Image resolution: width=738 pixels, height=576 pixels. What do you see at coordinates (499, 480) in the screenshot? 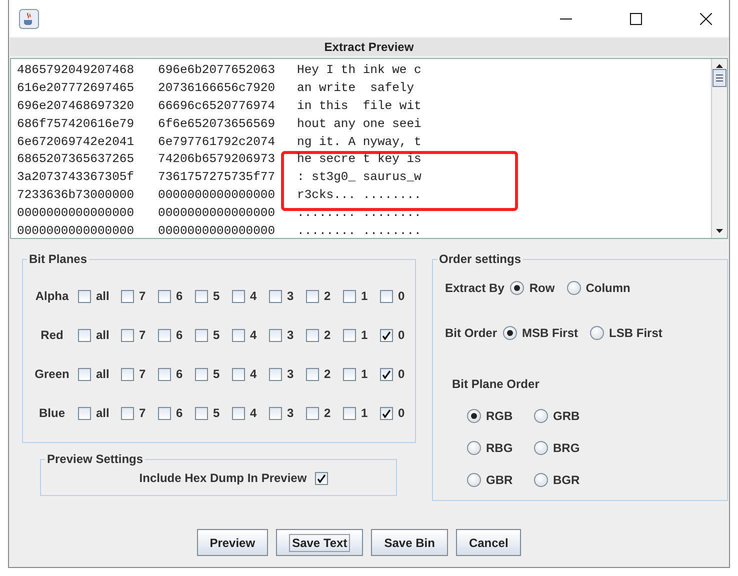
I see `radio-label: GBR` at bounding box center [499, 480].